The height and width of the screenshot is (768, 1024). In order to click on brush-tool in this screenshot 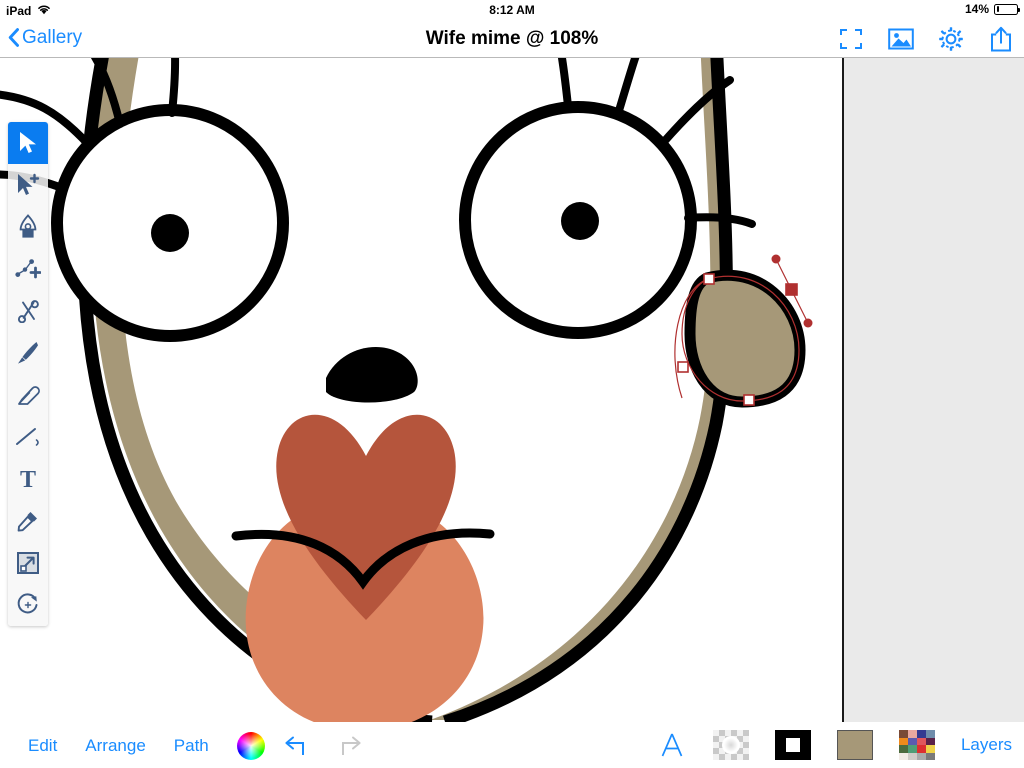, I will do `click(28, 353)`.